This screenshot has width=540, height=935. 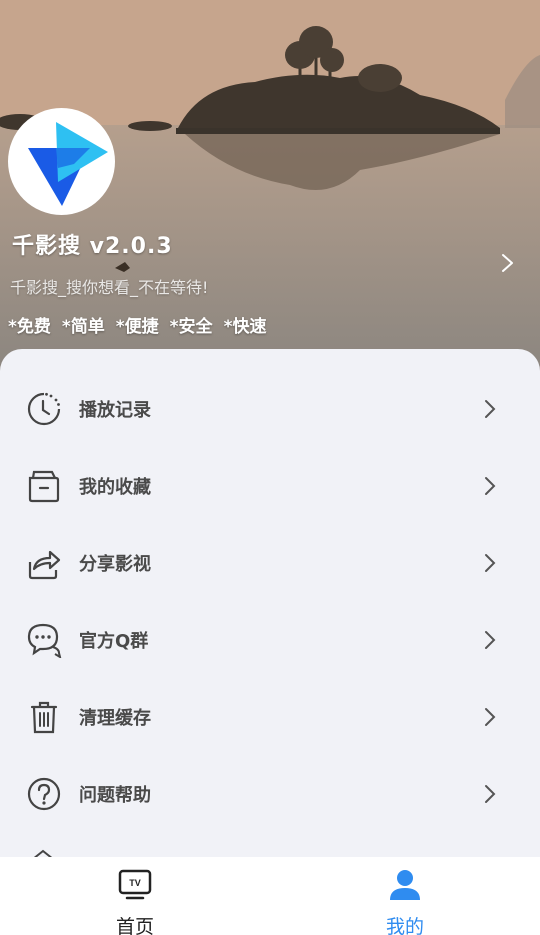 I want to click on tab-mine: 我的, so click(x=405, y=896).